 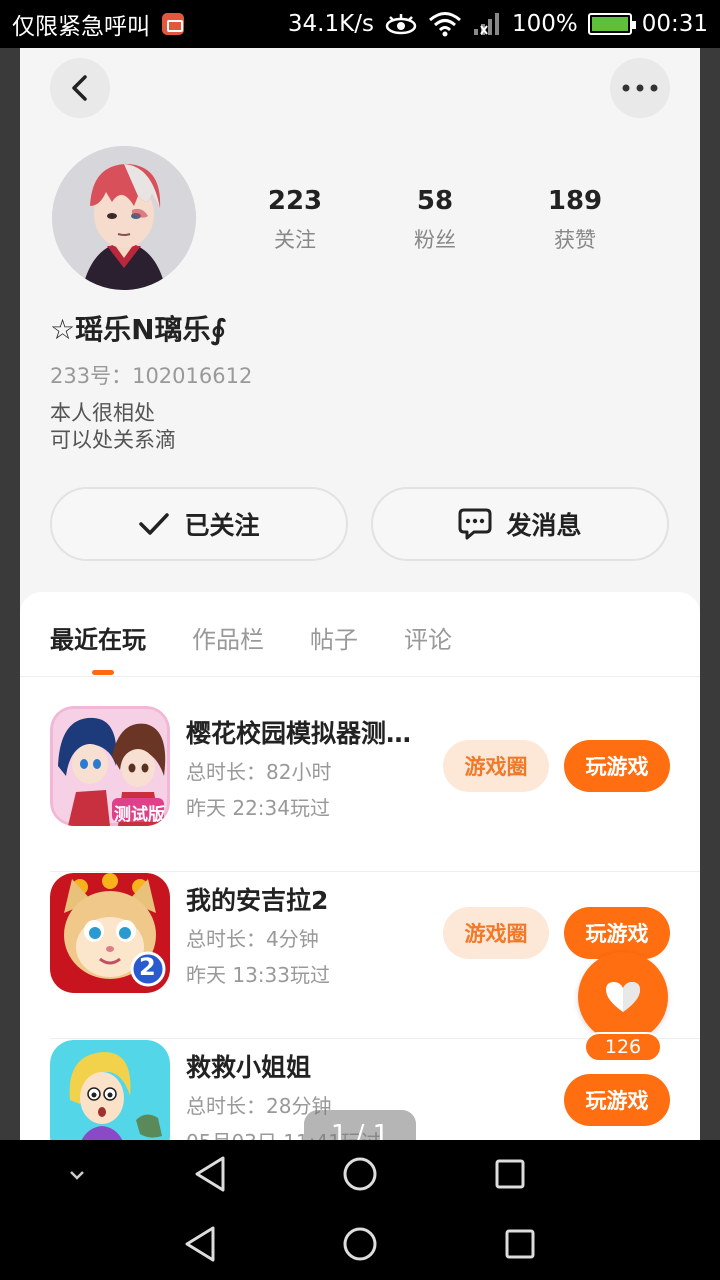 I want to click on stat-label: 获赞, so click(x=575, y=240).